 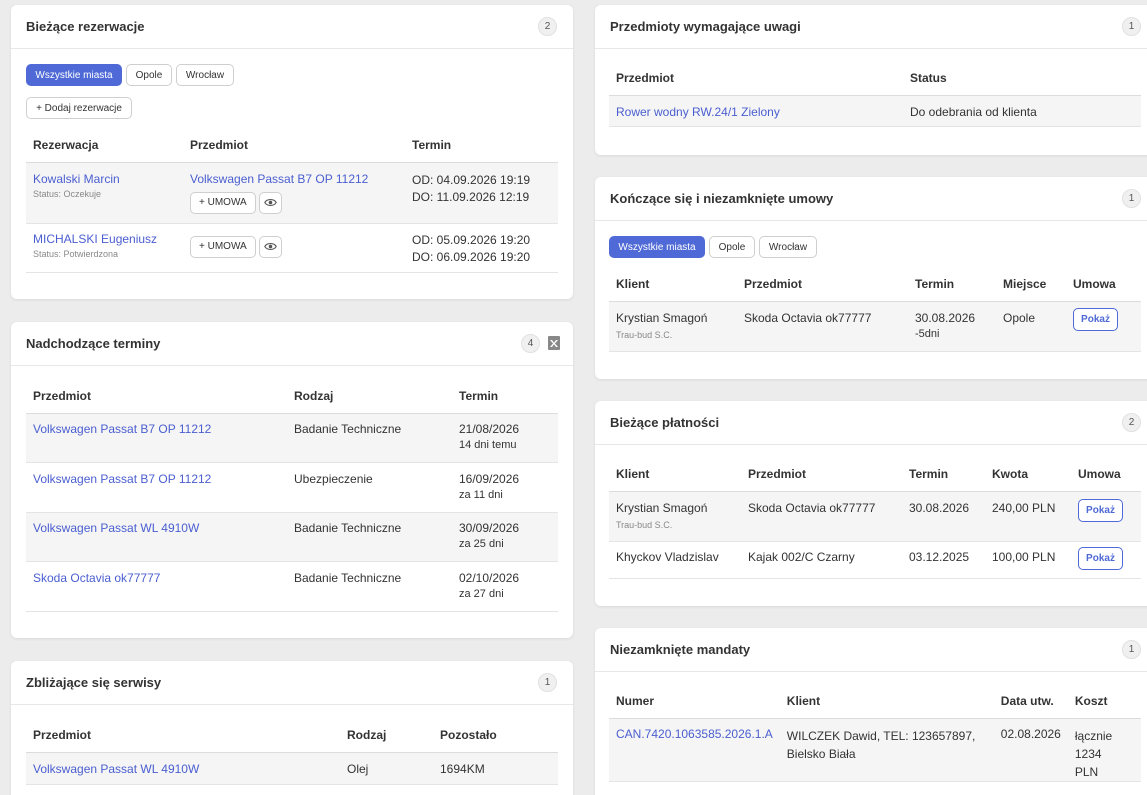 What do you see at coordinates (662, 317) in the screenshot?
I see `client-name: Krystian Smagoń` at bounding box center [662, 317].